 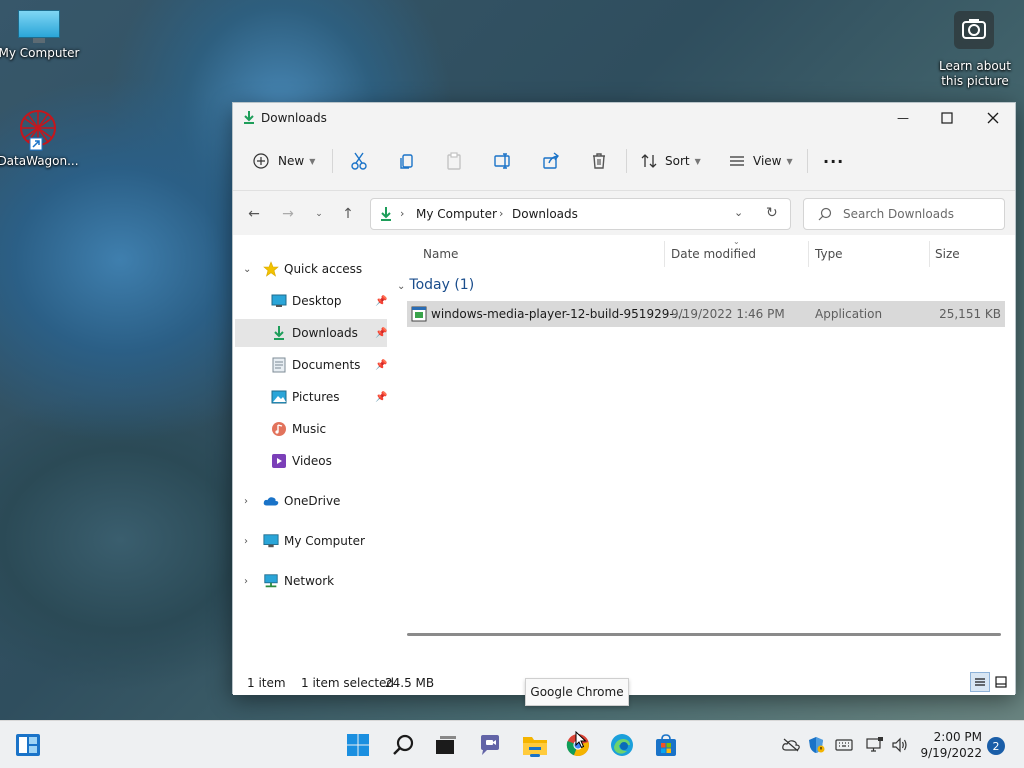 What do you see at coordinates (311, 461) in the screenshot?
I see `sidebar-item-videos: Videos` at bounding box center [311, 461].